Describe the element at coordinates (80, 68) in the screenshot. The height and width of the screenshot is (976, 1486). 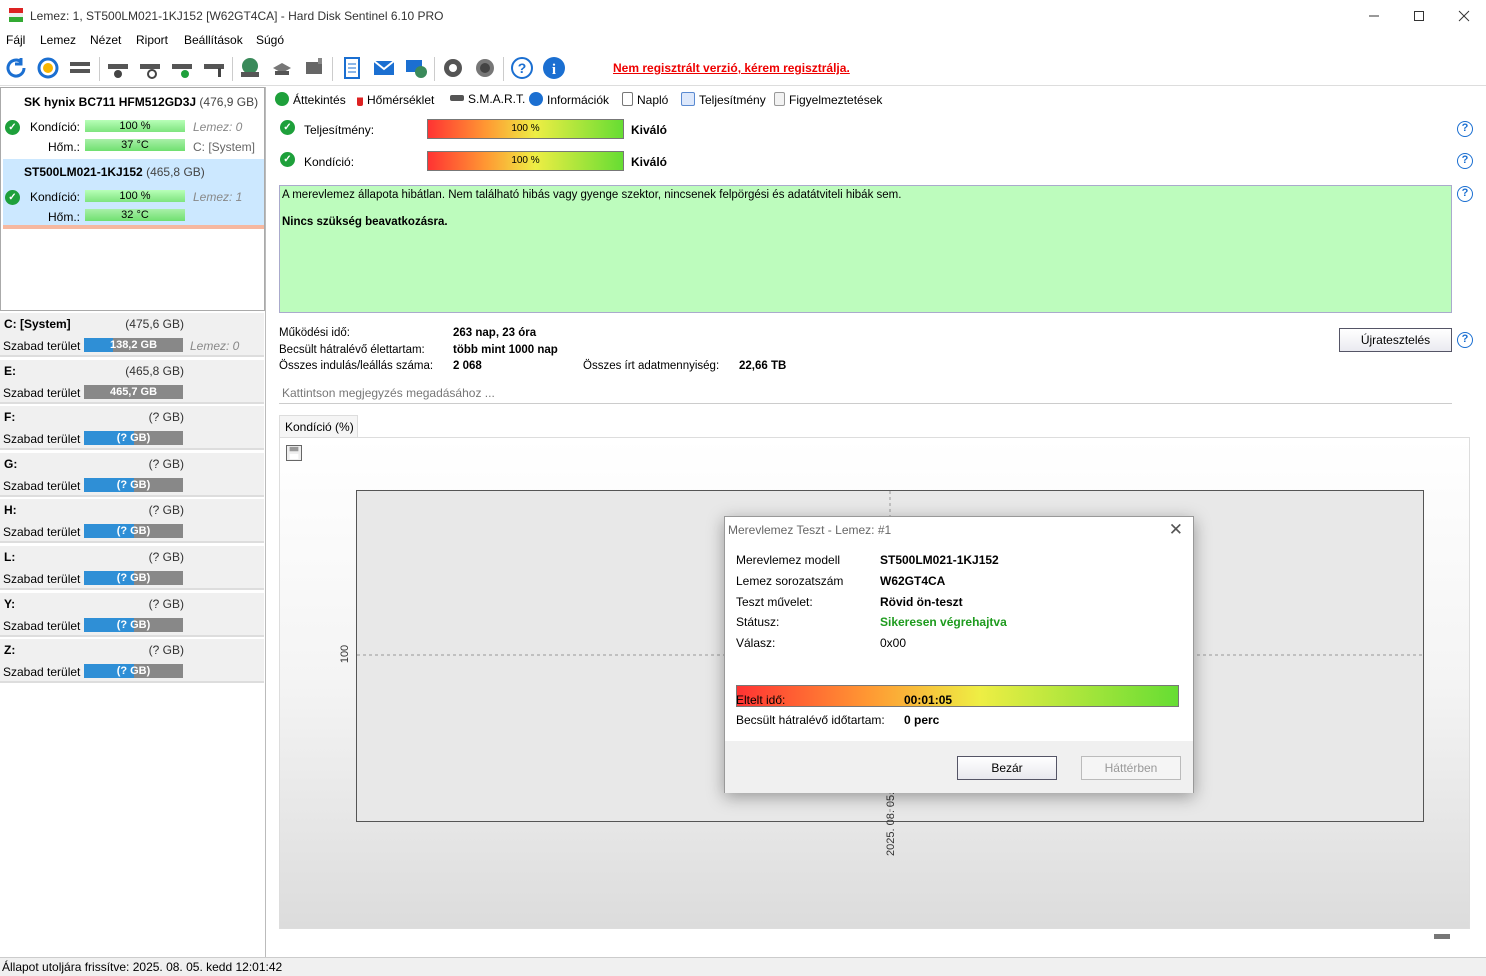
I see `disk-list-icon` at that location.